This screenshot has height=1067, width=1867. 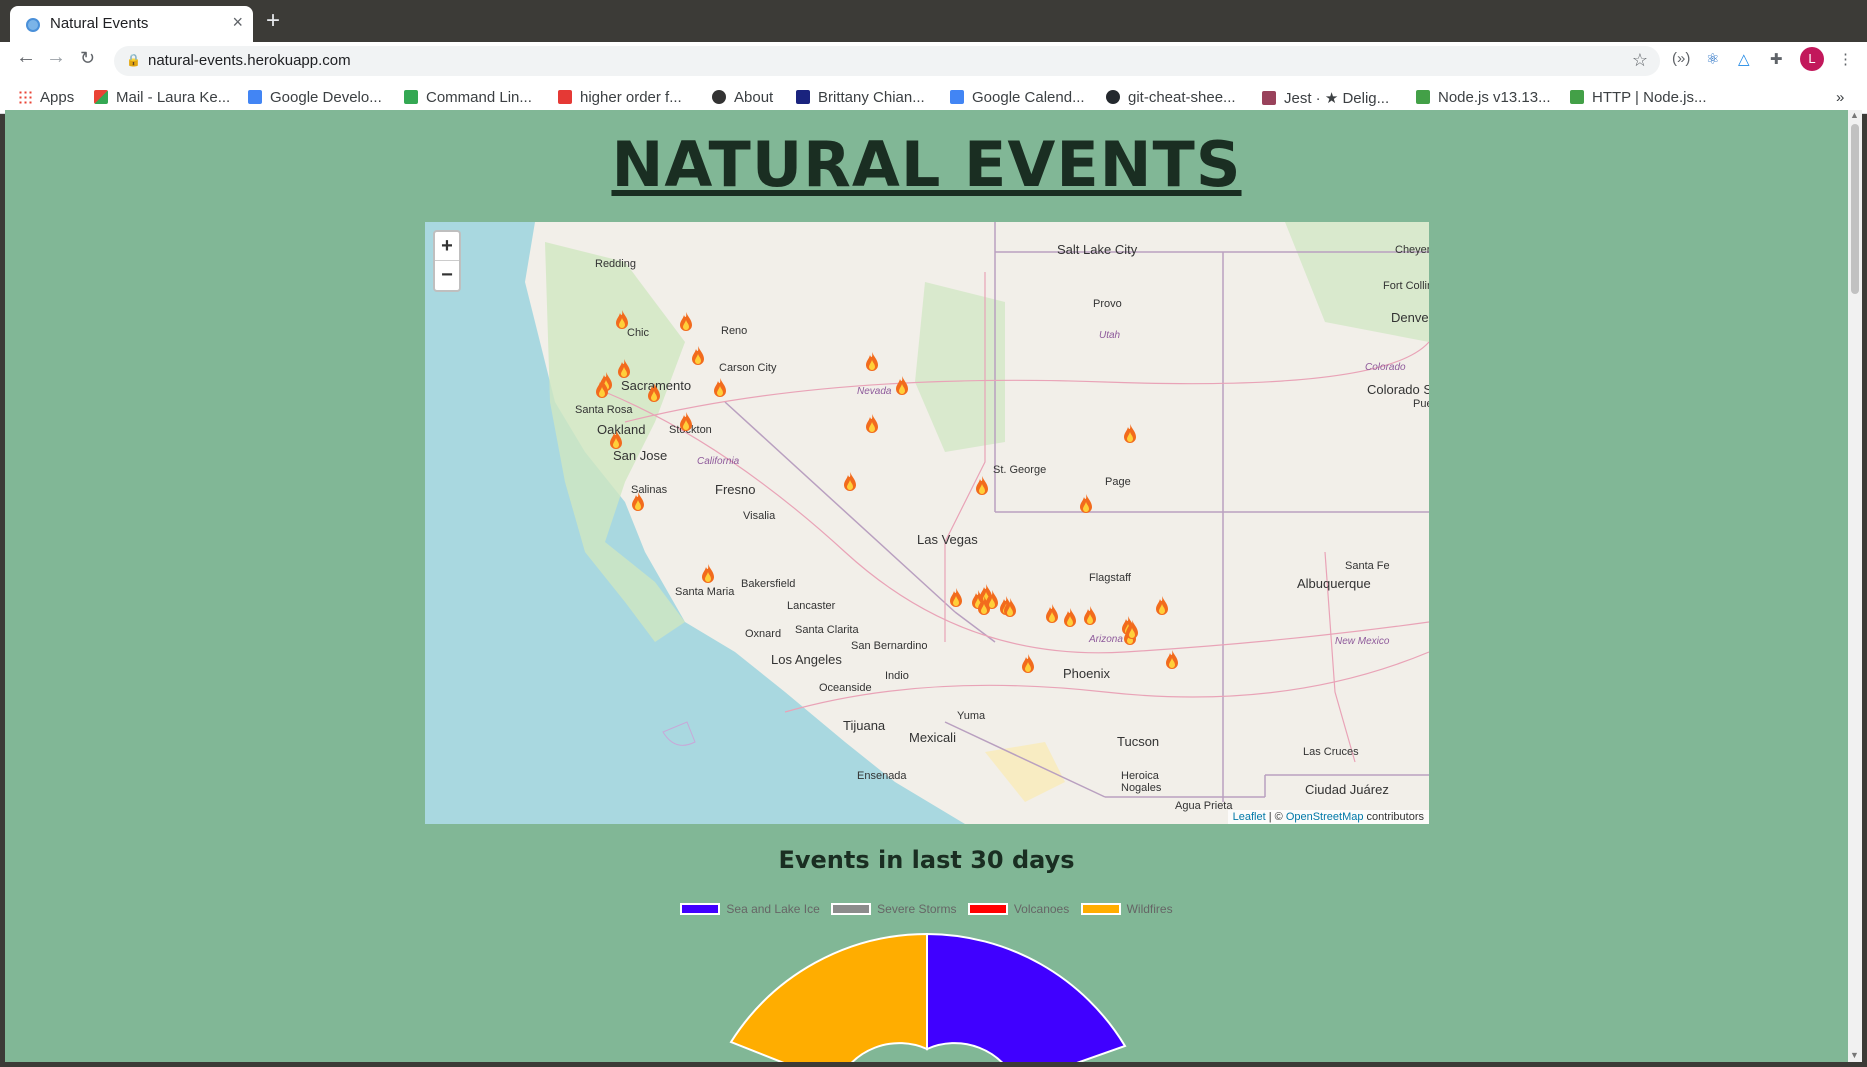 I want to click on reload-icon: ↻, so click(x=87, y=58).